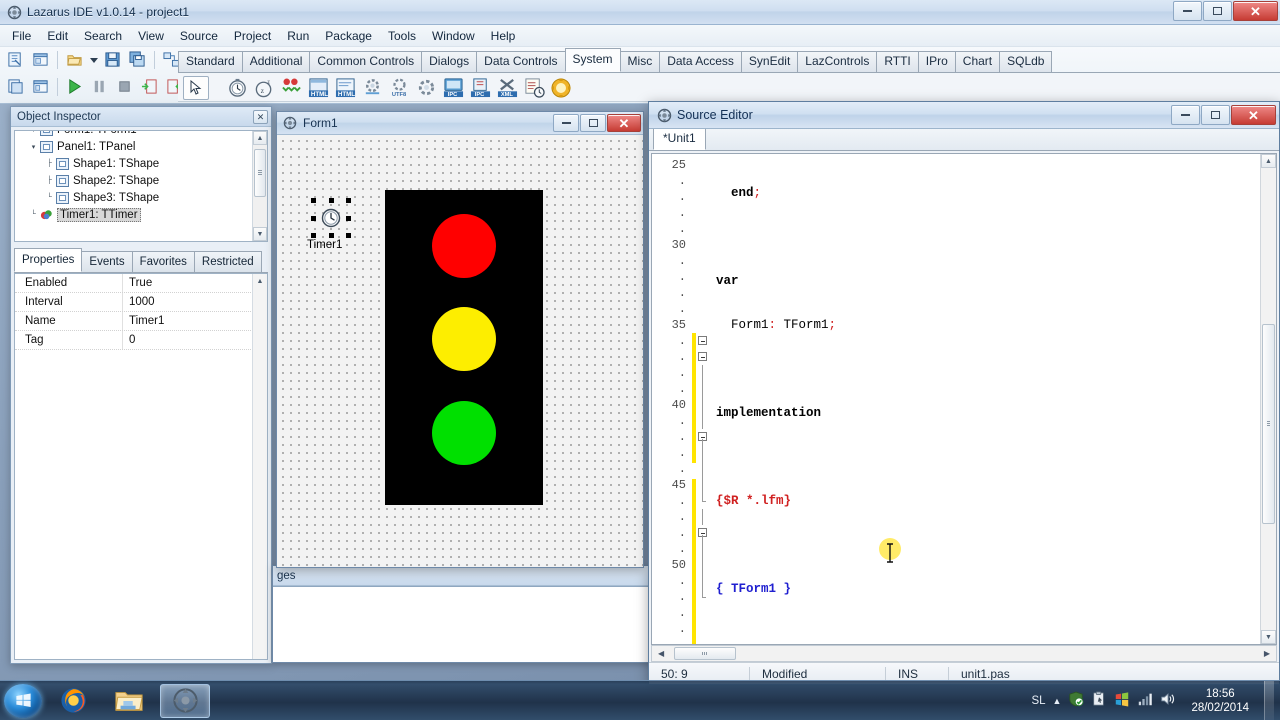 This screenshot has height=720, width=1280. Describe the element at coordinates (366, 61) in the screenshot. I see `palette-tab-common-controls: Common Controls` at that location.